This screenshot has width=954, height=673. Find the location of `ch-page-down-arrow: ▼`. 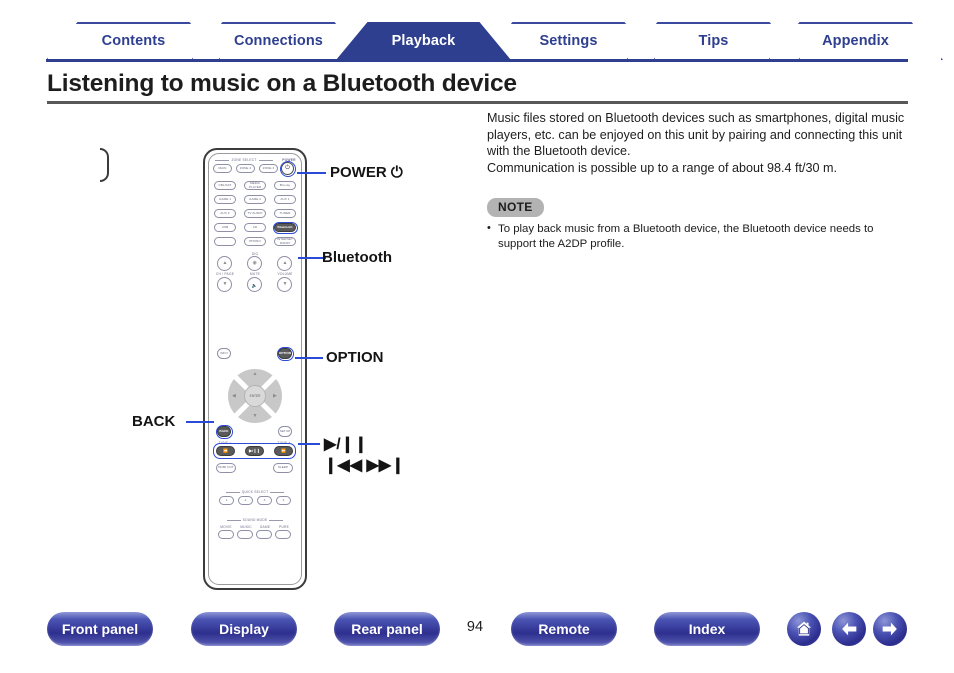

ch-page-down-arrow: ▼ is located at coordinates (225, 284).